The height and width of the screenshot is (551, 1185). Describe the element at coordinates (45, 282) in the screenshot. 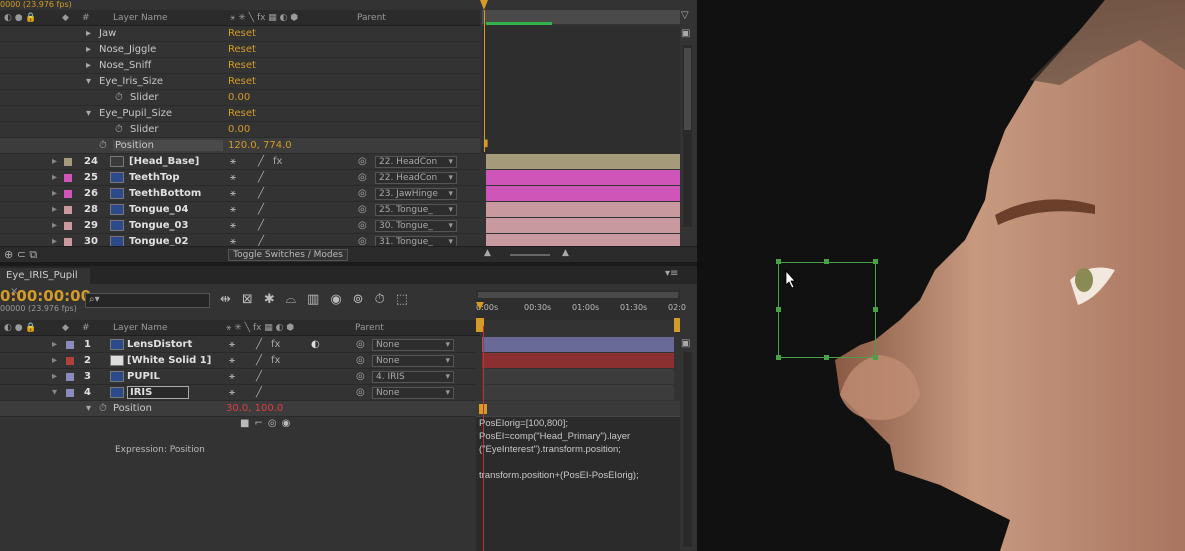

I see `tab-eye-iris-pupil: Eye_IRIS_Pupil ×` at that location.